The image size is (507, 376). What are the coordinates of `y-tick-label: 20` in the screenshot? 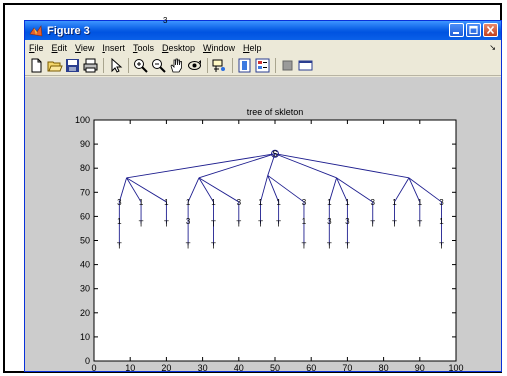 It's located at (85, 313).